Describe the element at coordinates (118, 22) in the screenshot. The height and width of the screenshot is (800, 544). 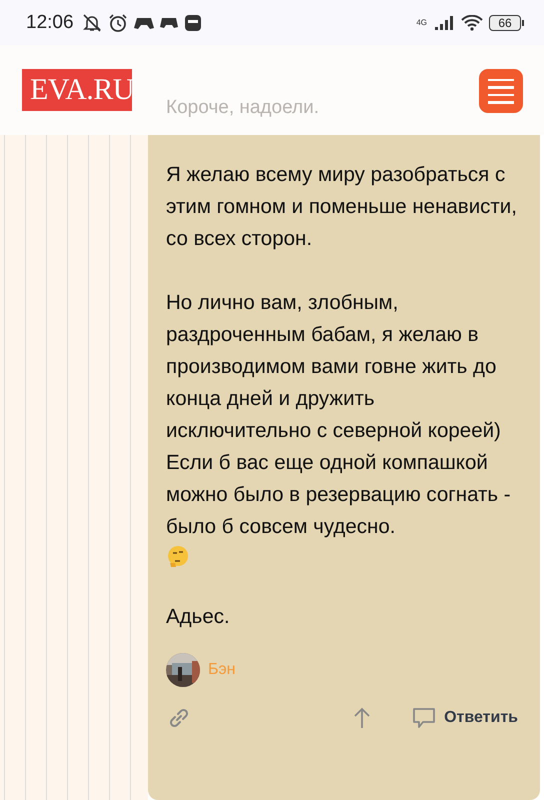
I see `alarm-icon` at that location.